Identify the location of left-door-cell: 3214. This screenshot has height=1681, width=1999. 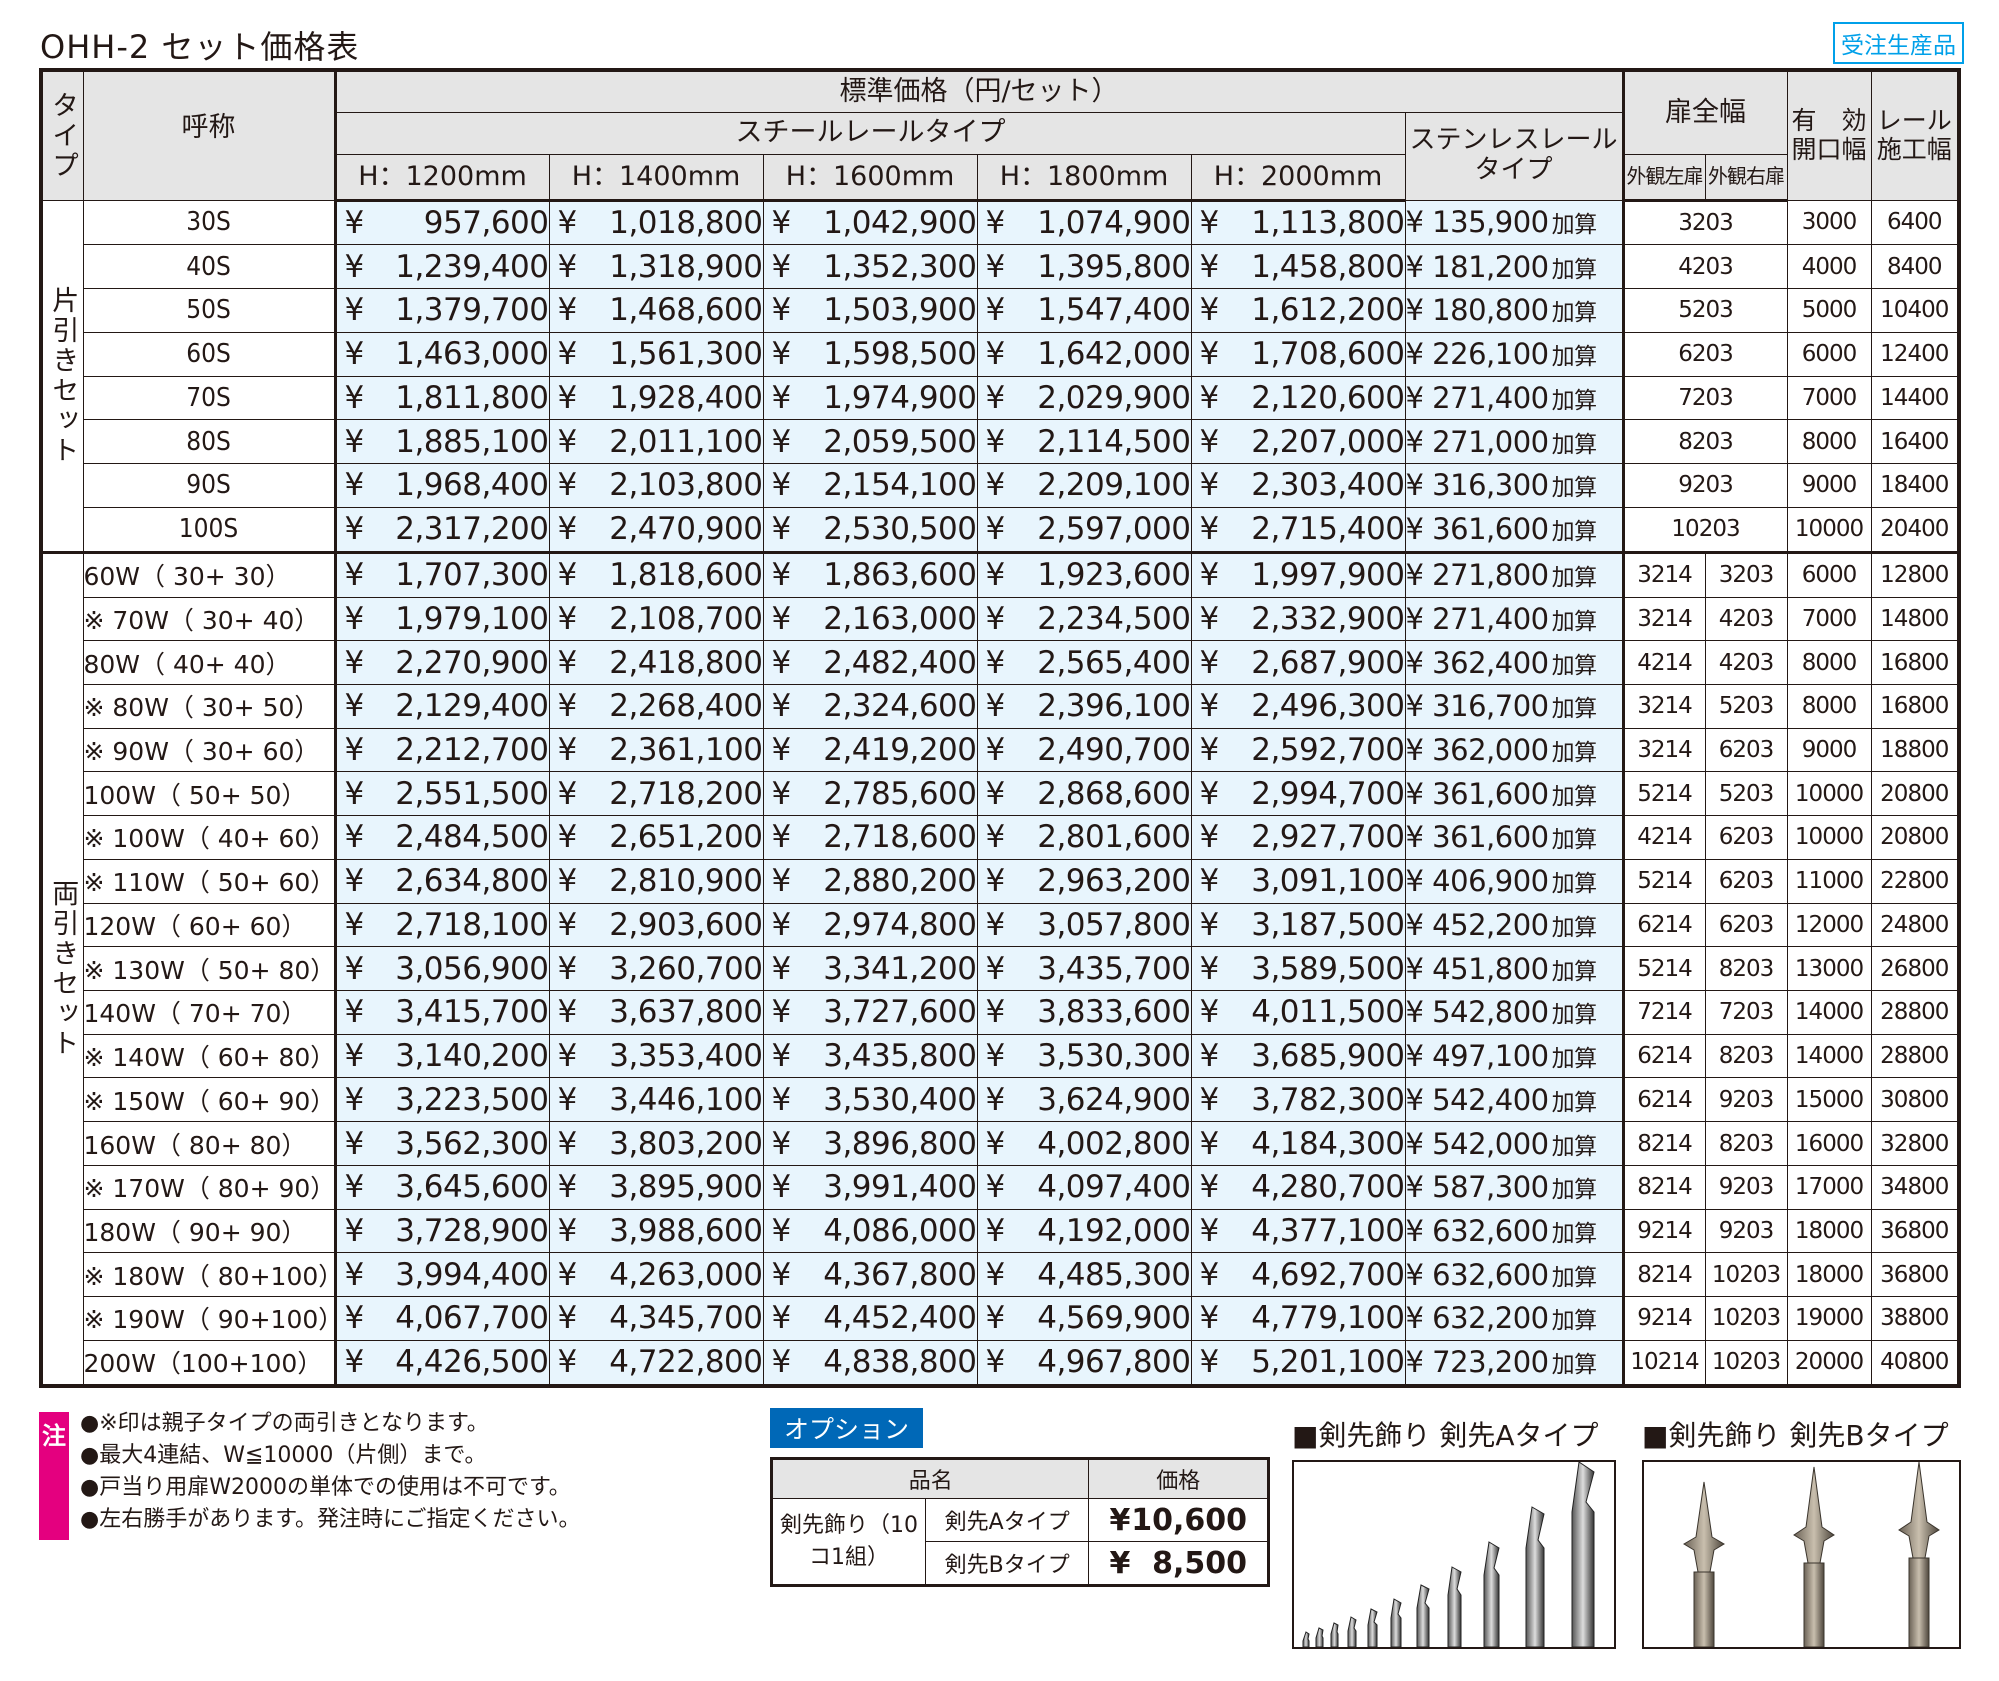
(1663, 574).